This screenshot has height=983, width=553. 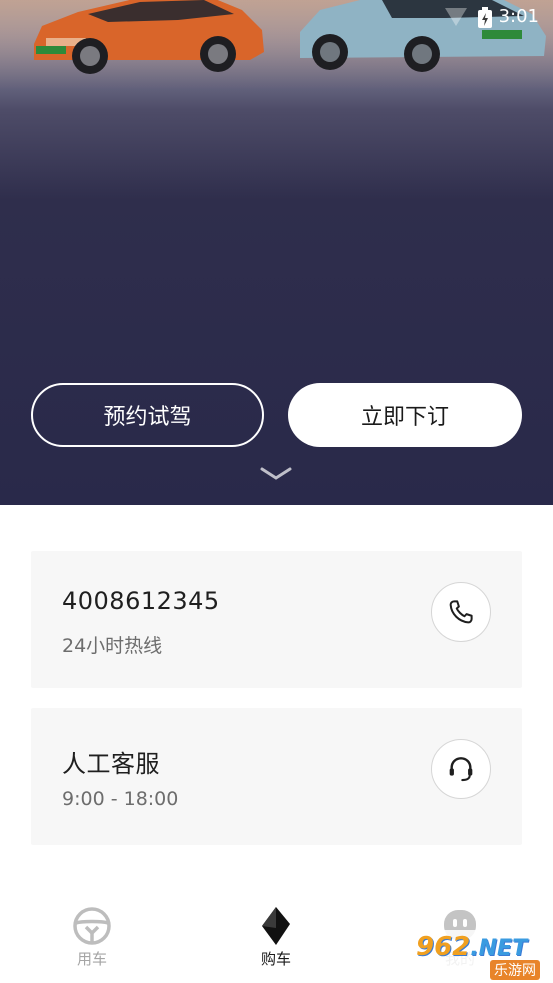 I want to click on watermark-site: 乐游网, so click(x=515, y=970).